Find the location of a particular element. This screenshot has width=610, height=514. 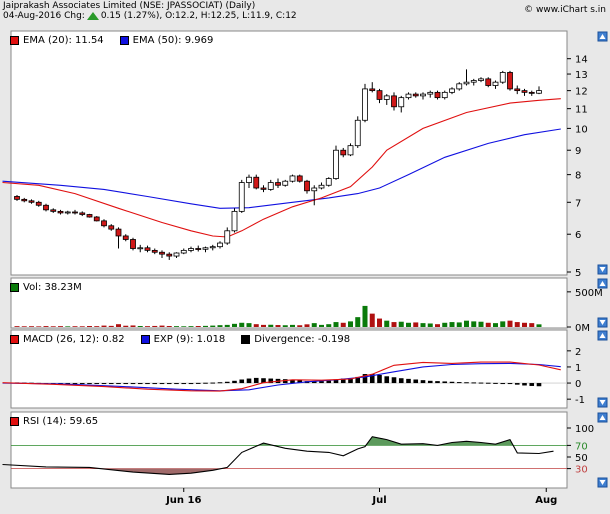

macd-panel-up-button is located at coordinates (602, 335).